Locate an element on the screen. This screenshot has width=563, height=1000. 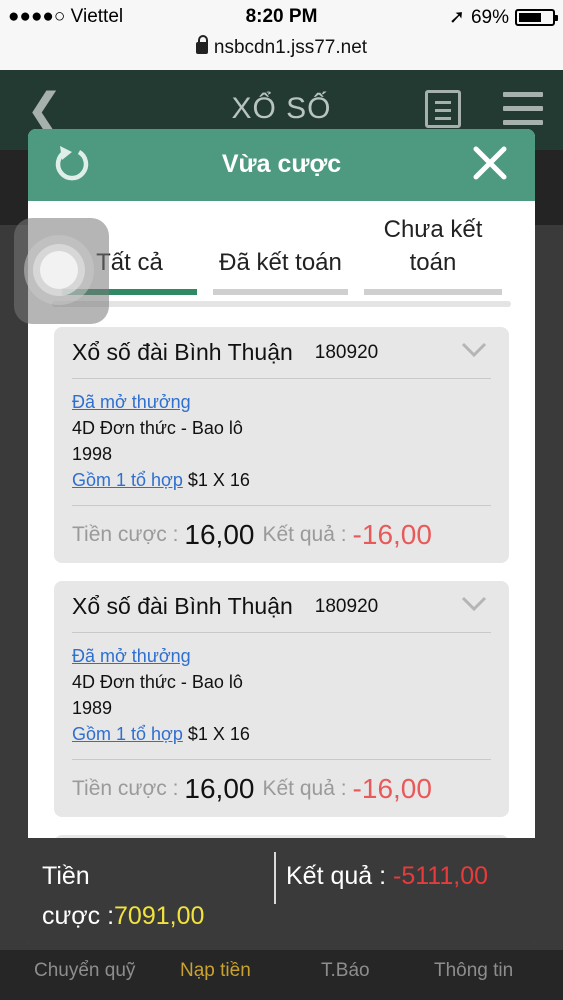
nav-deposit: Nạp tiền is located at coordinates (215, 971).